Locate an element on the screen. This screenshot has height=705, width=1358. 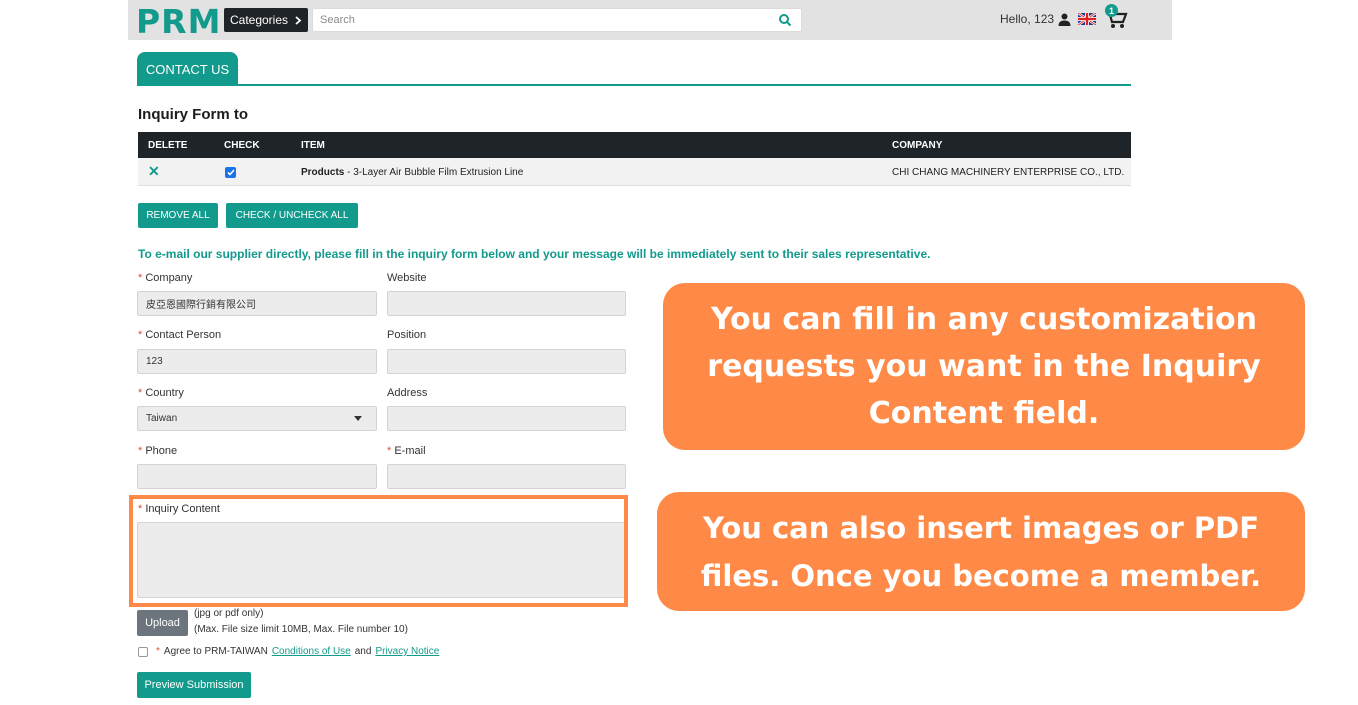
website-field is located at coordinates (506, 303).